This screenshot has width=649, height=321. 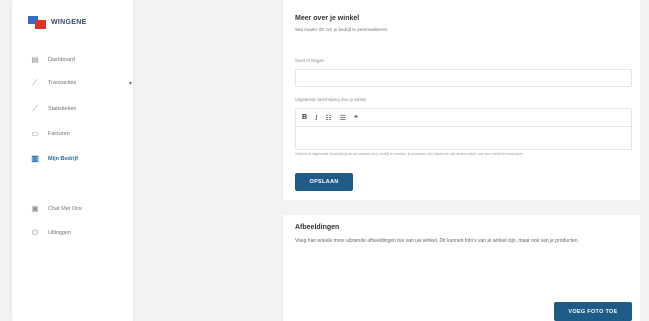 I want to click on invoice-icon: ▭, so click(x=35, y=133).